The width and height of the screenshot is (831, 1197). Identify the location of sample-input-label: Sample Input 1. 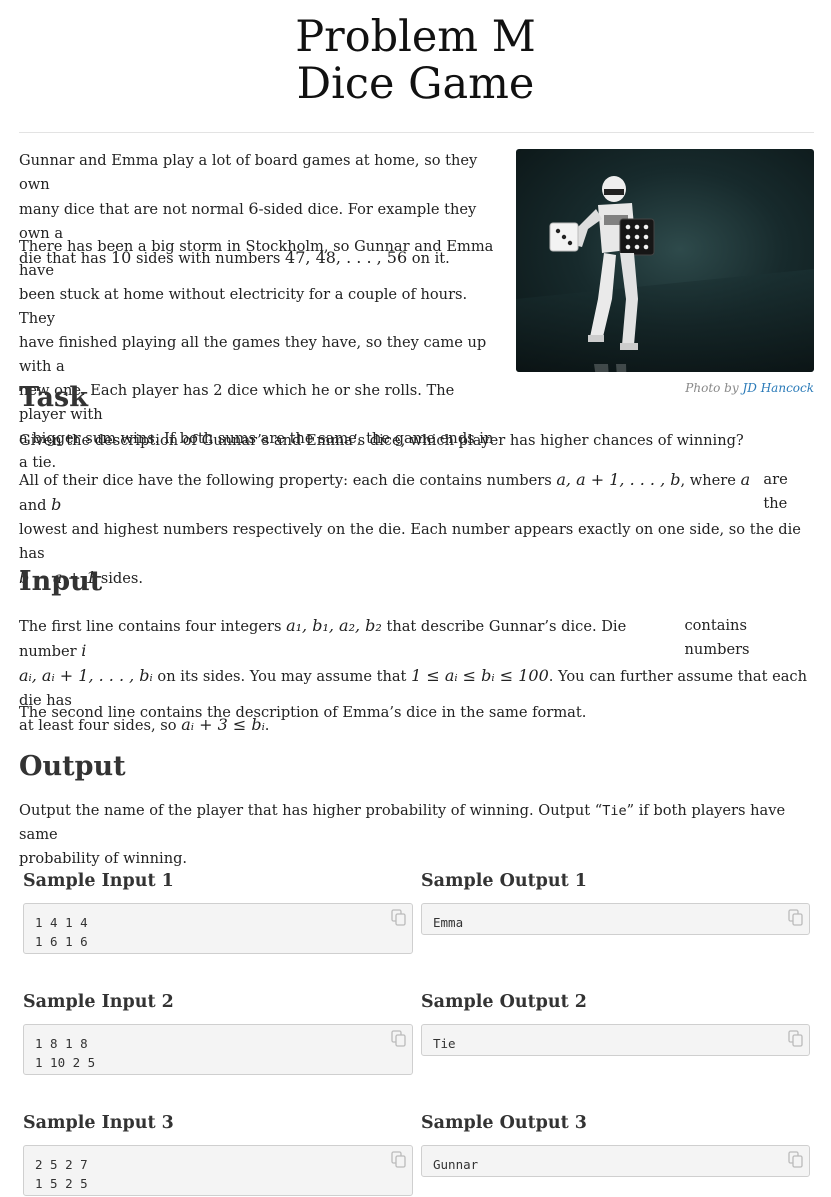
(98, 881).